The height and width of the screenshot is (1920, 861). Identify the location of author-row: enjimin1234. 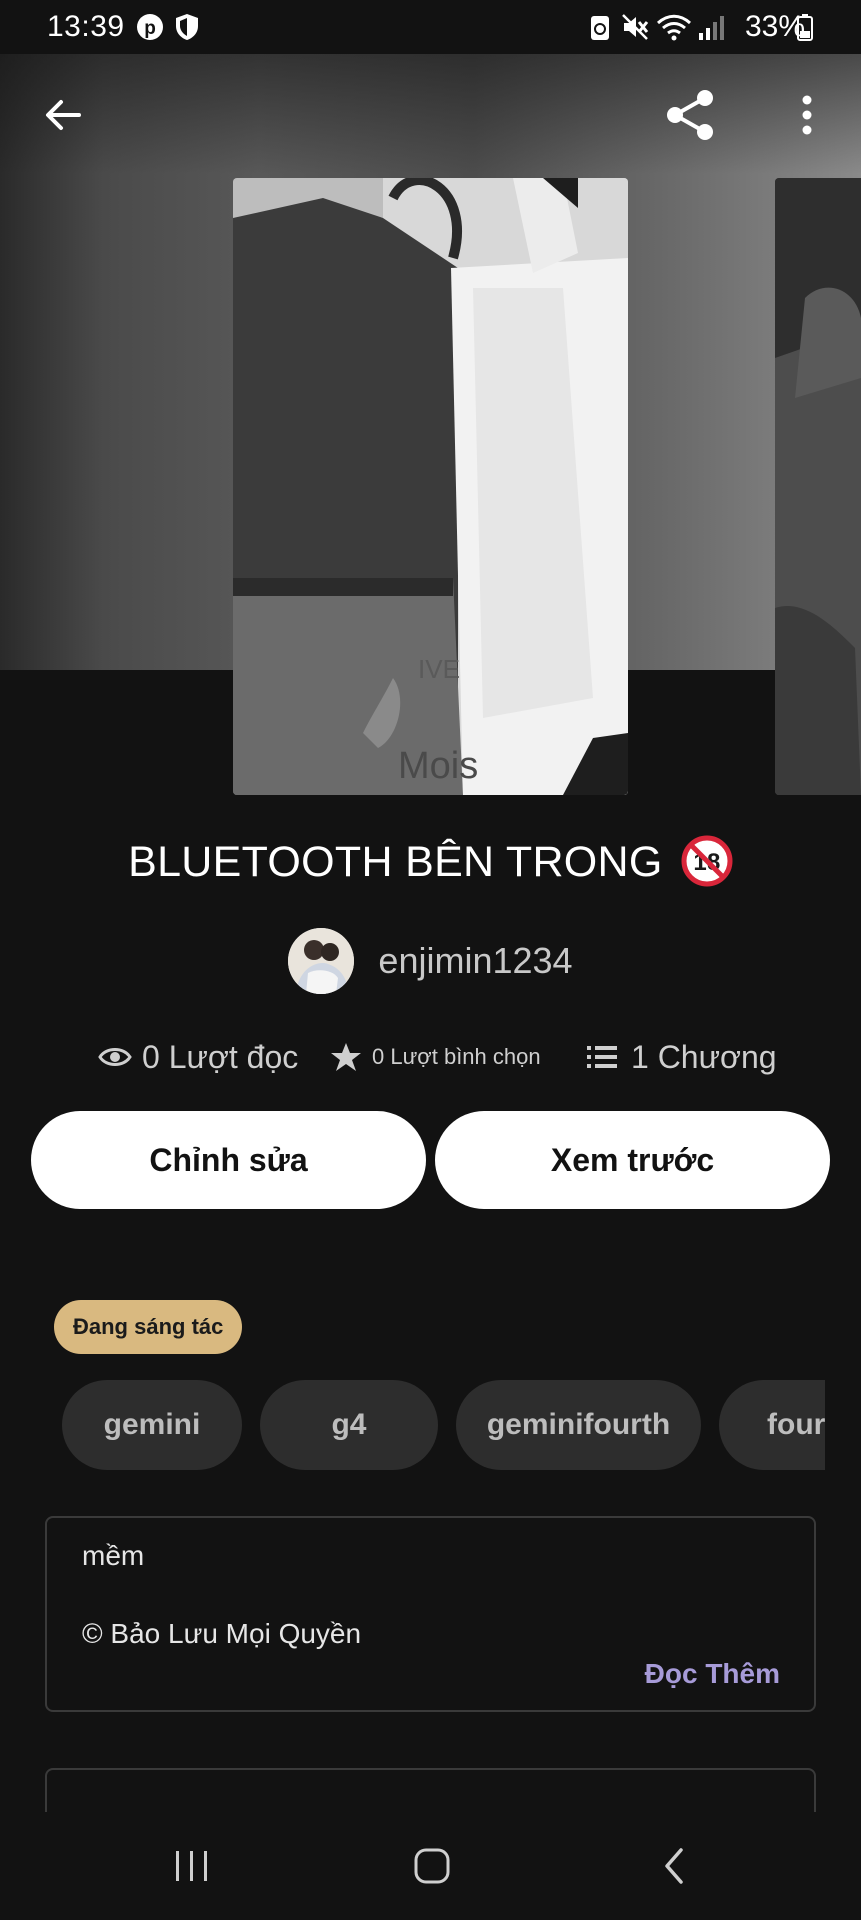
(430, 961).